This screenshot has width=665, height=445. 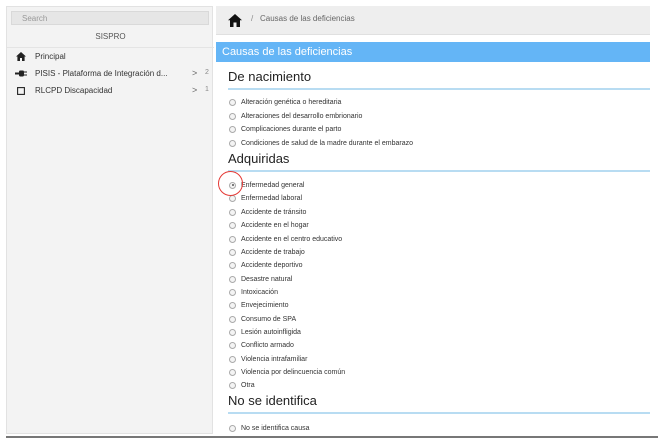 I want to click on radio-option: Accidente de tránsito, so click(x=267, y=212).